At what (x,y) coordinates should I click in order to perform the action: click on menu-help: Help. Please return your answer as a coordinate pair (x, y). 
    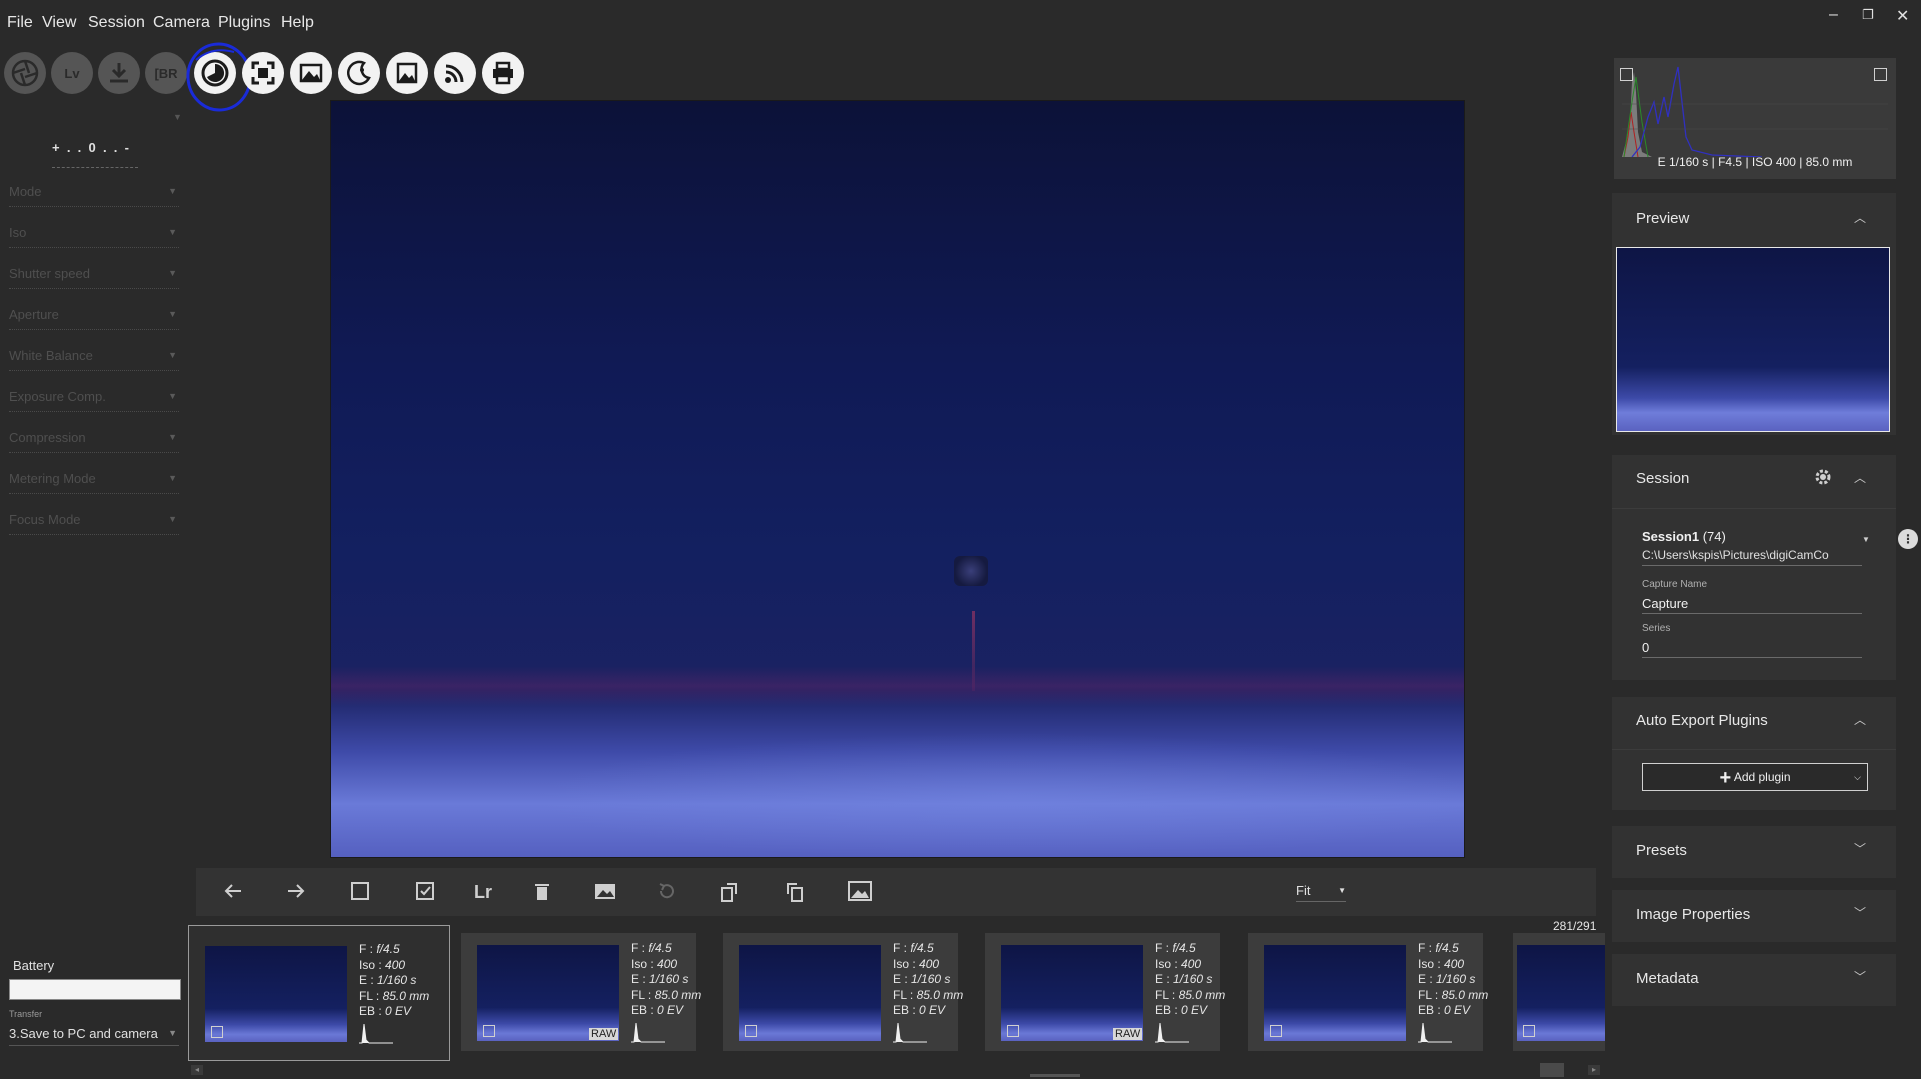
    Looking at the image, I should click on (297, 23).